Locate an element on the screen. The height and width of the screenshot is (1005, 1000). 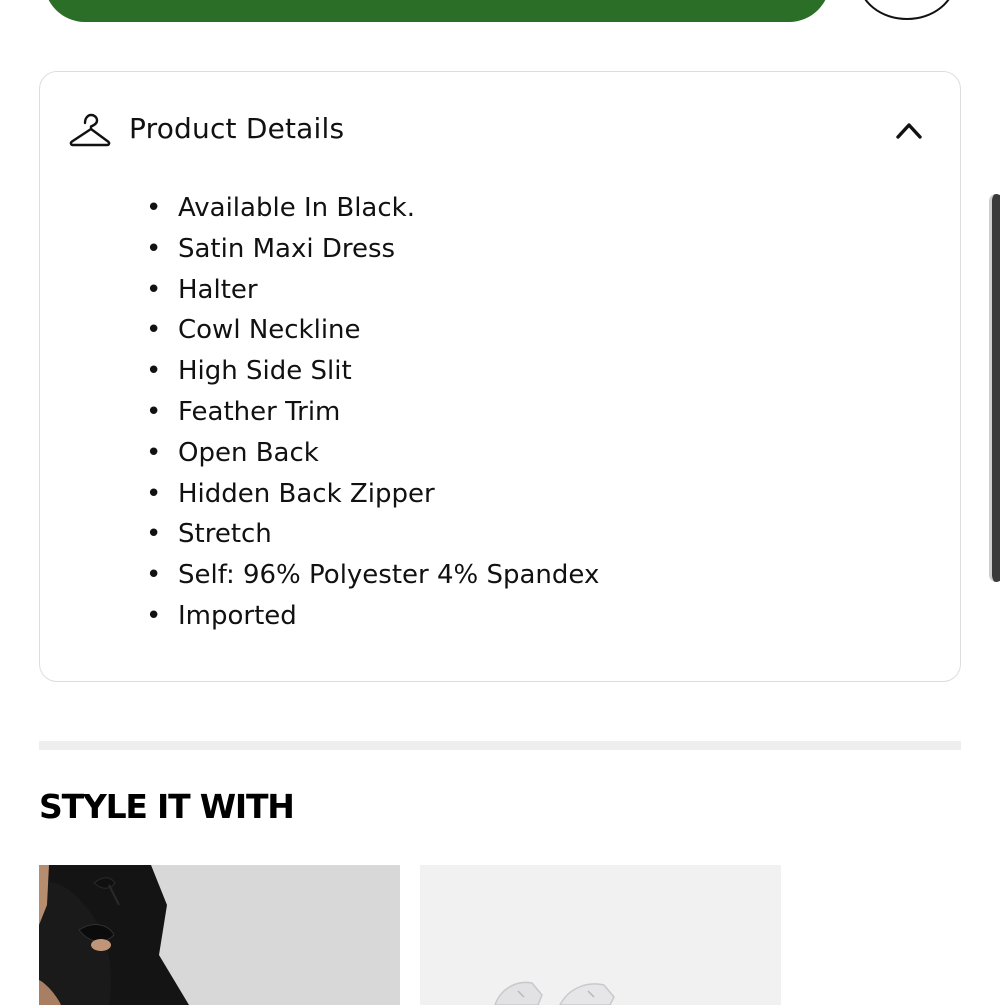
list-item: • Satin Maxi Dress is located at coordinates (271, 248).